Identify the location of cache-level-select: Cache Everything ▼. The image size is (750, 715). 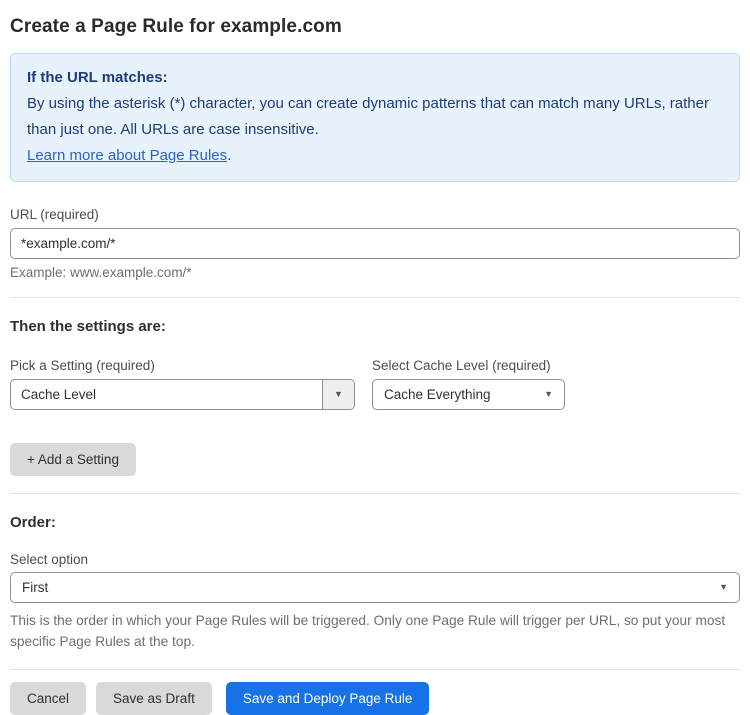
(468, 394).